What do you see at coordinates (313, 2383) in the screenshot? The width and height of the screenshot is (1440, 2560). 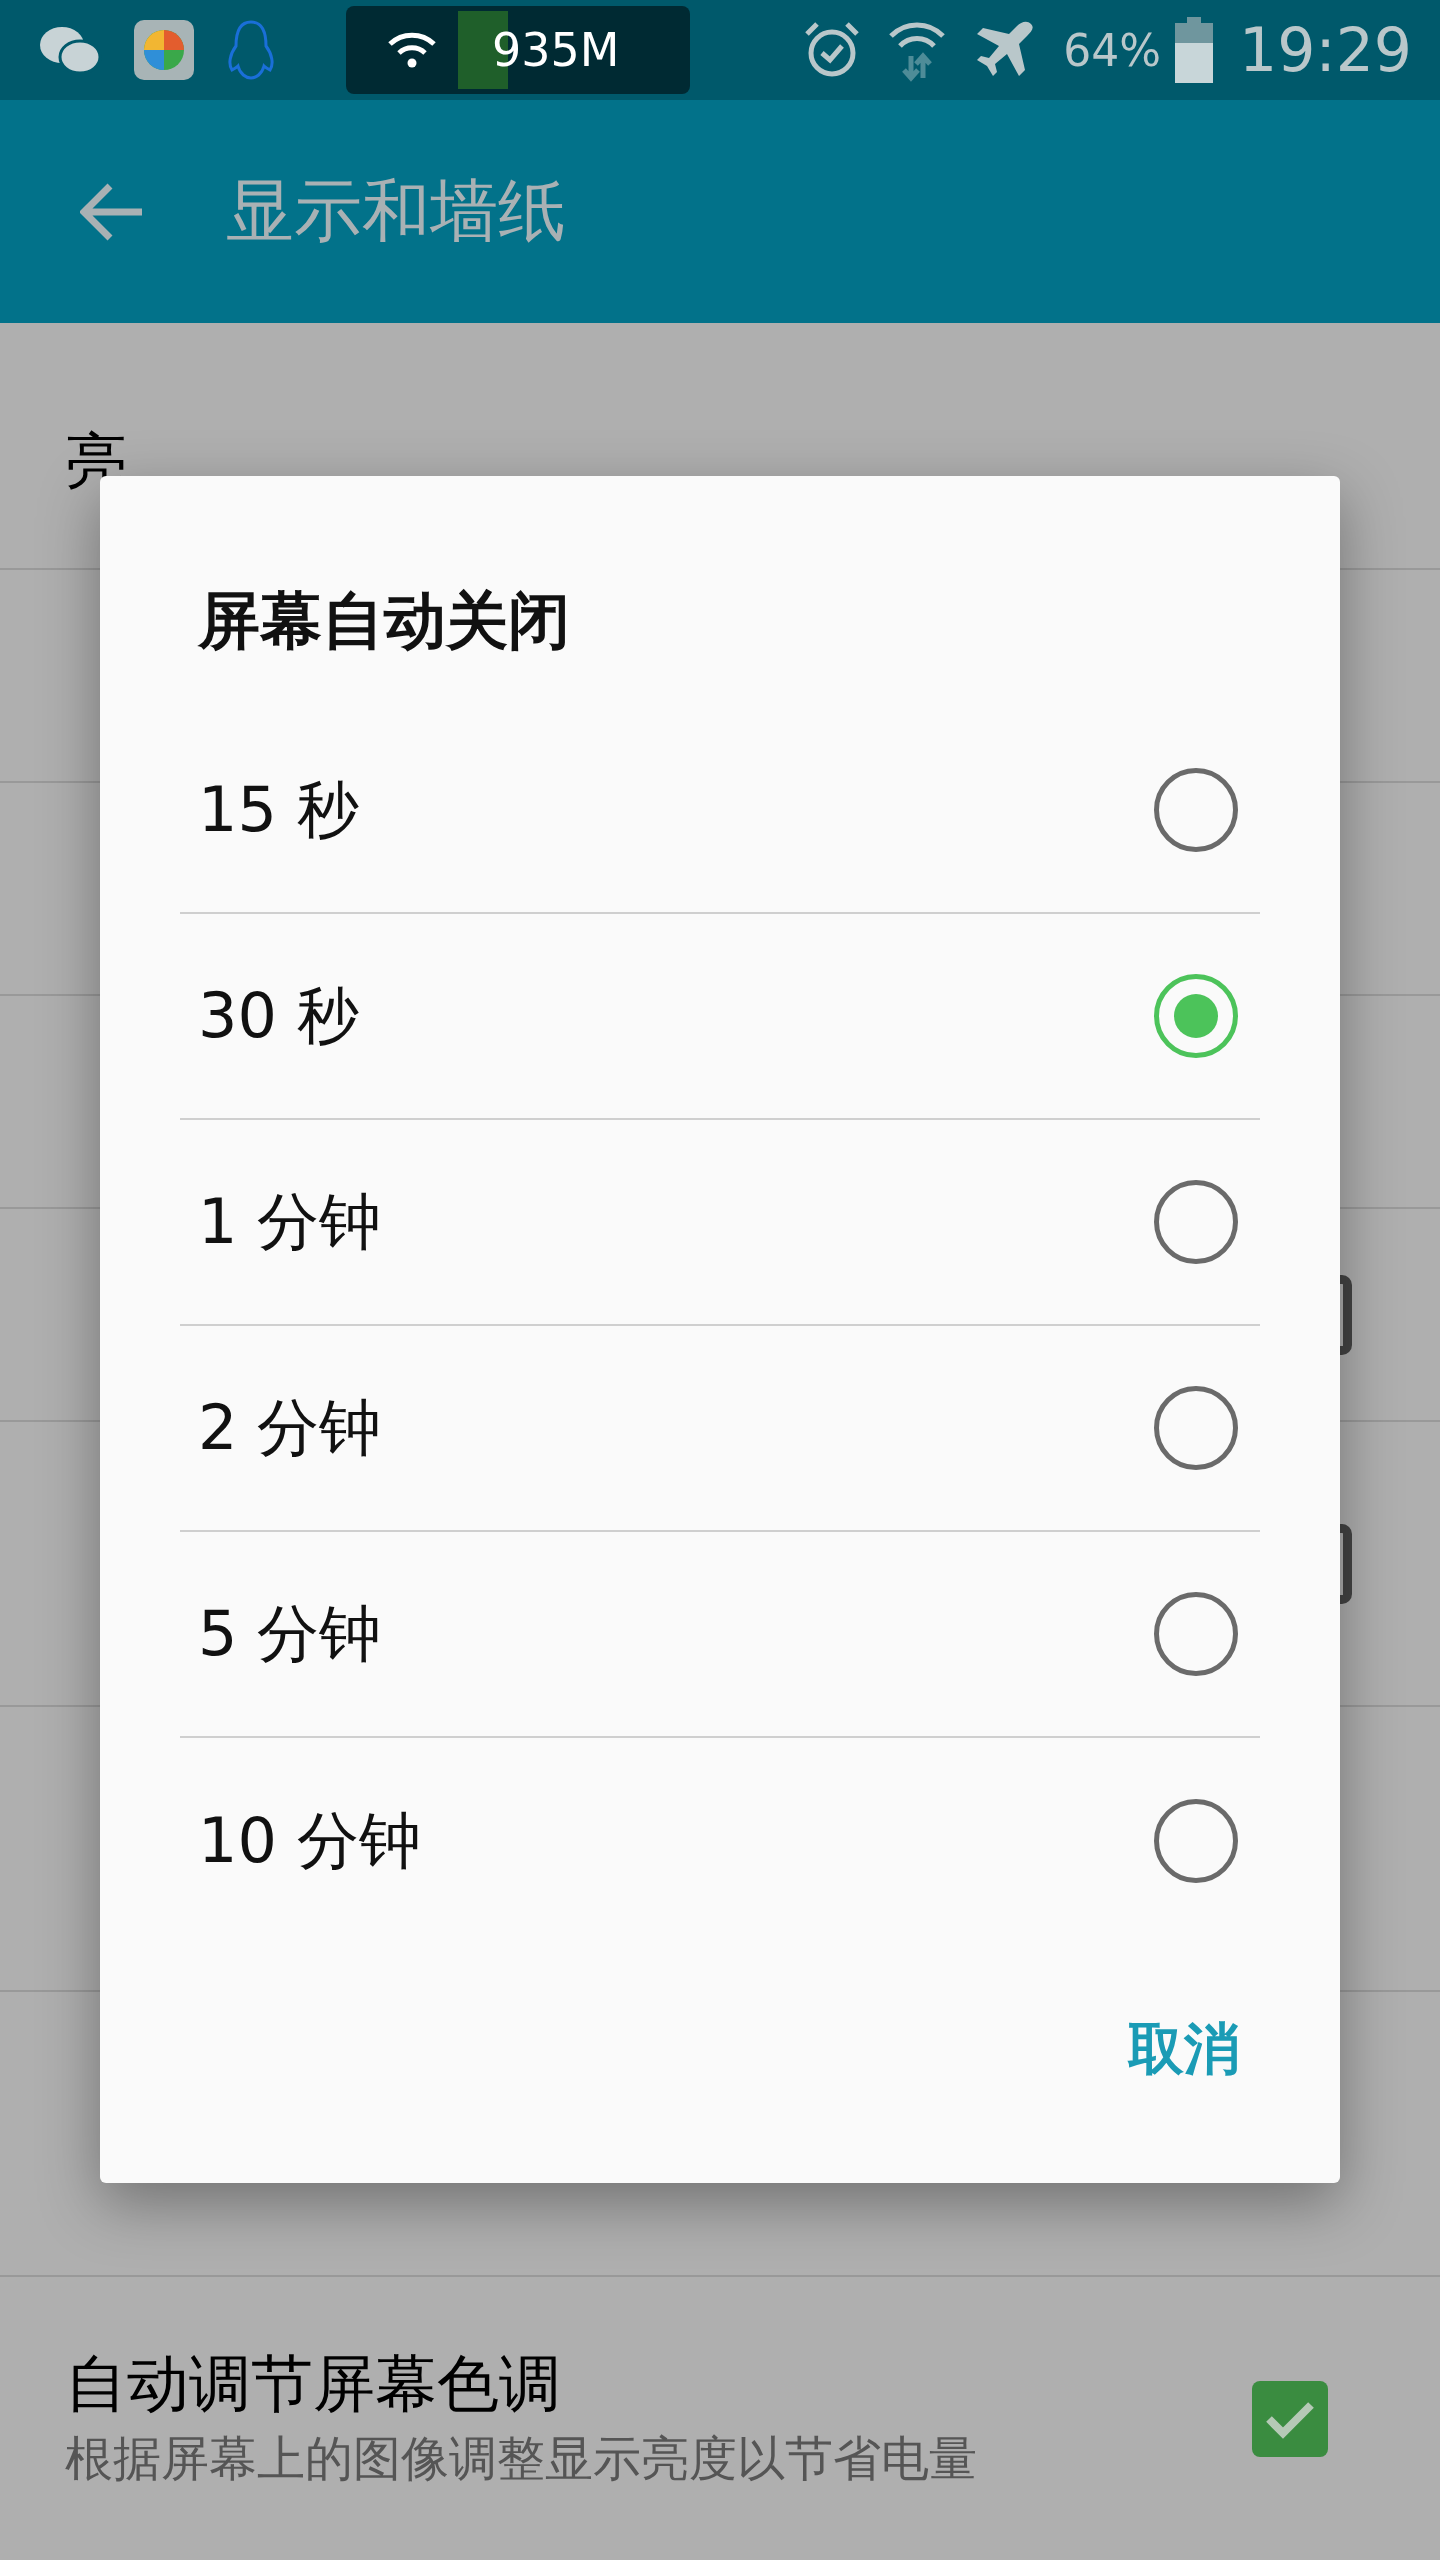 I see `setting-title: 自动调节屏幕色调` at bounding box center [313, 2383].